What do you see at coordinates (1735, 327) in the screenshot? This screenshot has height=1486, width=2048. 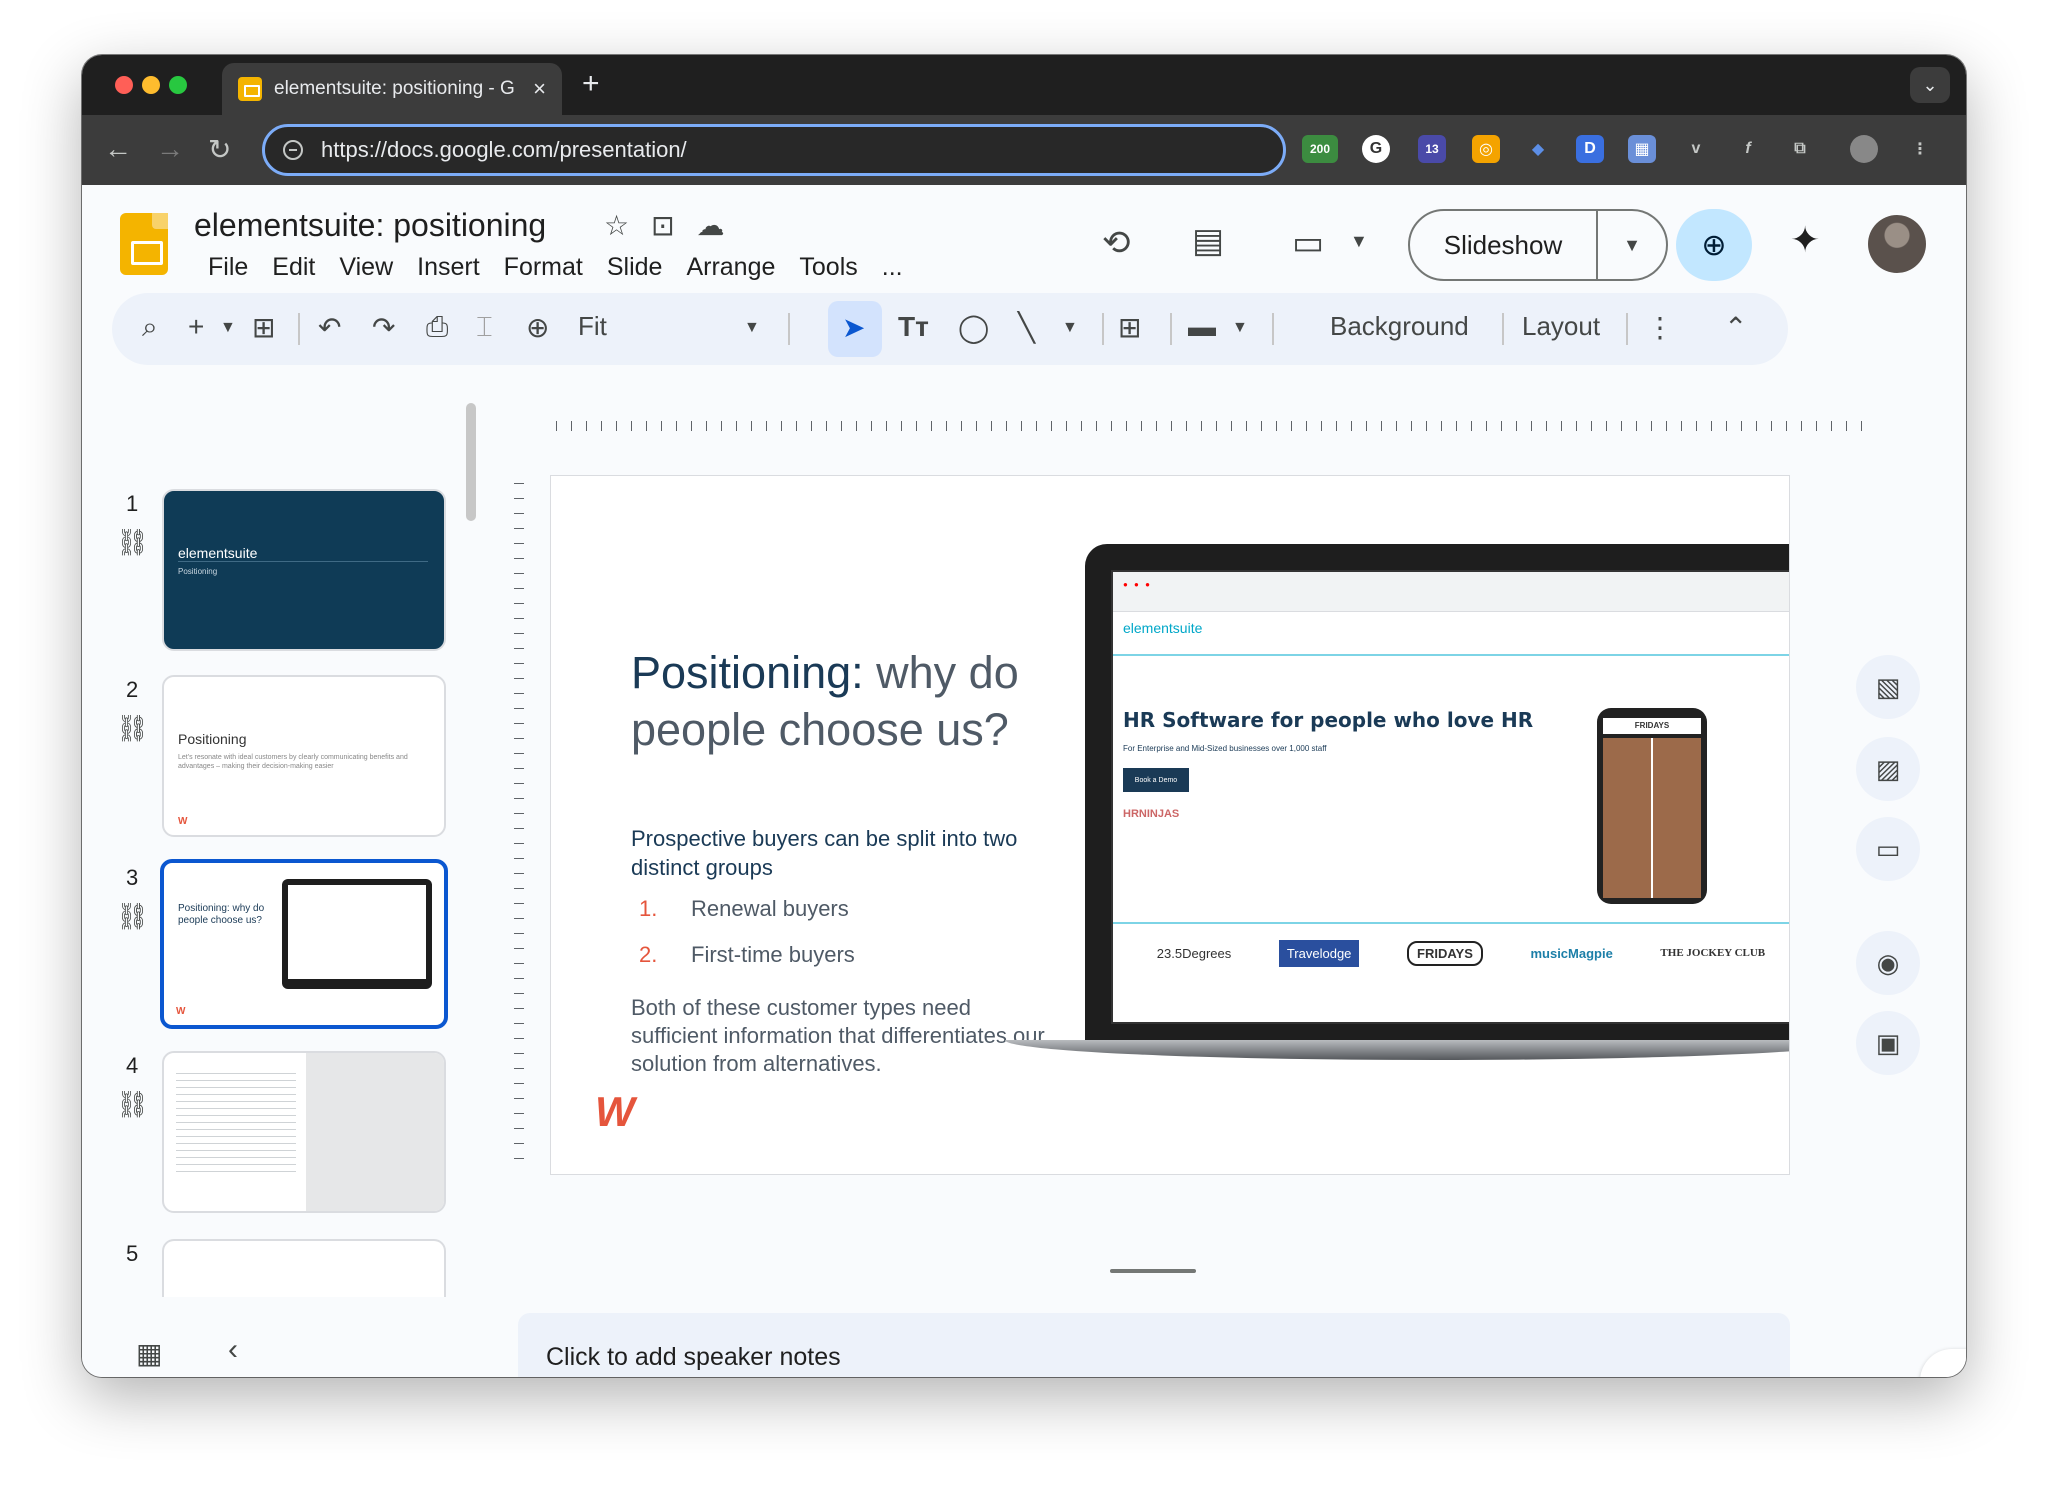 I see `hide-menus-chevron-up-icon: ⌃` at bounding box center [1735, 327].